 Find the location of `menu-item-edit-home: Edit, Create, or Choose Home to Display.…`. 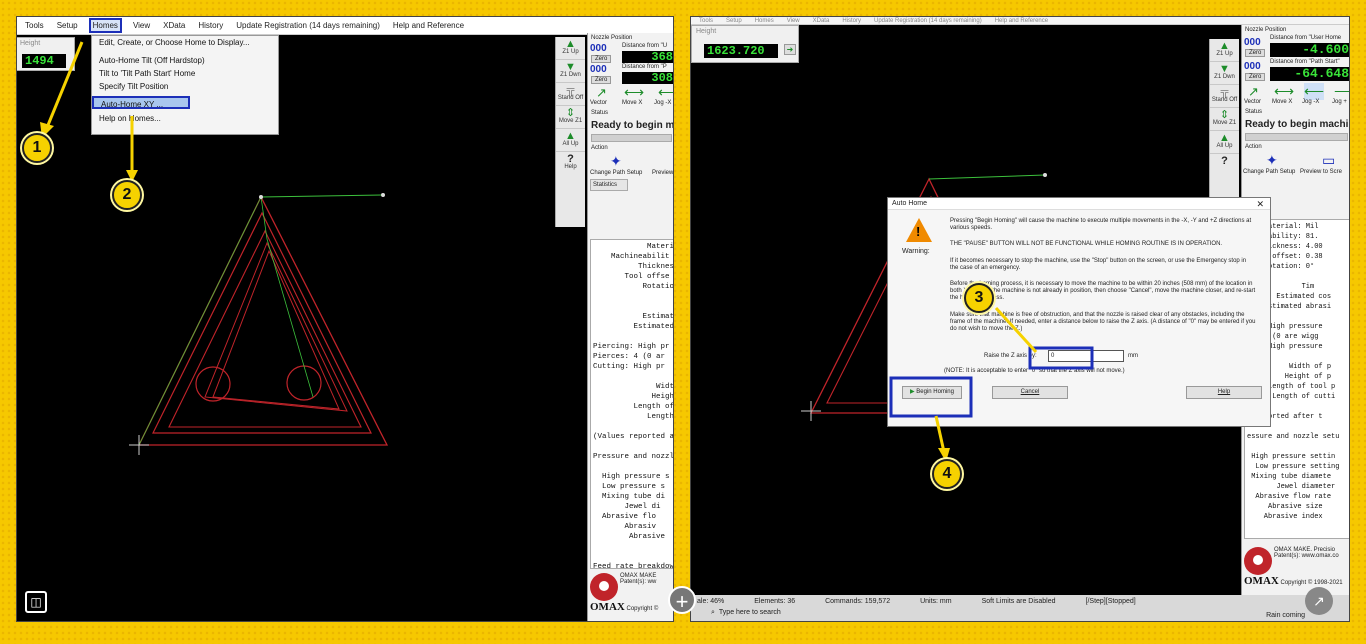

menu-item-edit-home: Edit, Create, or Choose Home to Display.… is located at coordinates (185, 42).